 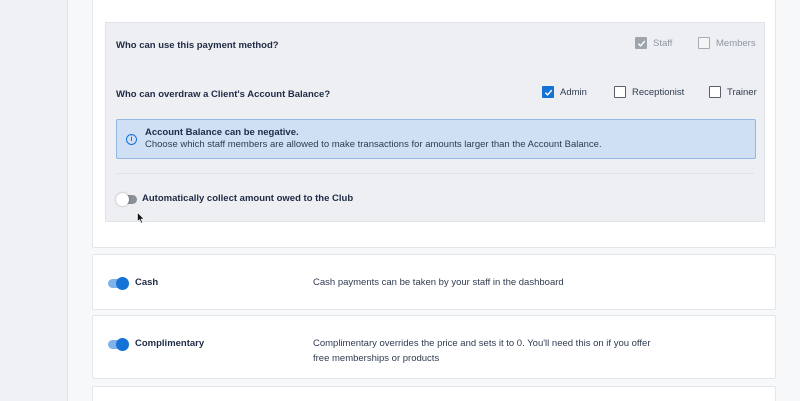 I want to click on admin-checkbox-option: Admin, so click(x=564, y=92).